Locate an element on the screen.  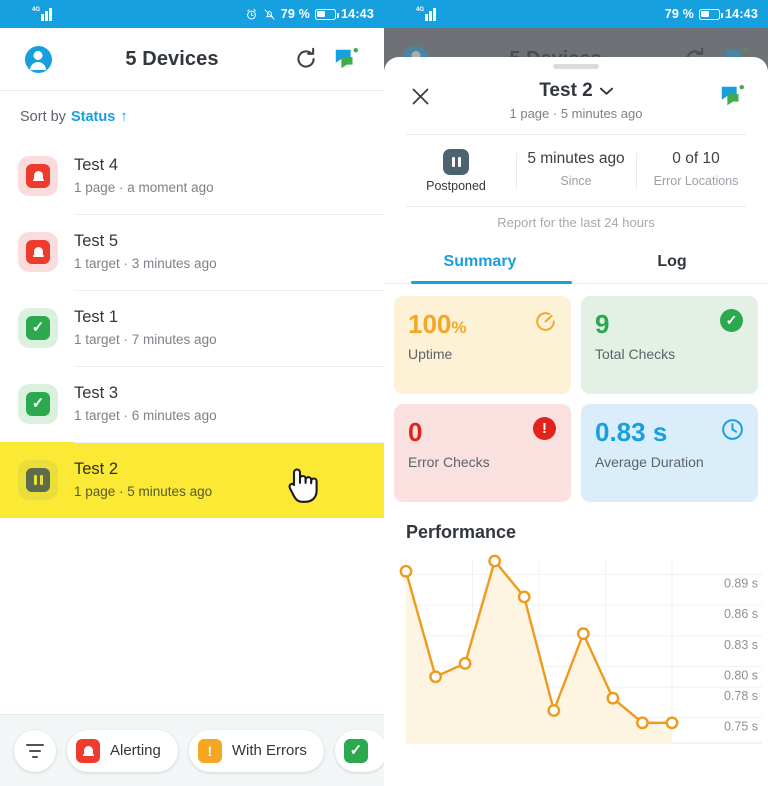
performance-chart: 0.89 s 0.86 s 0.83 s 0.80 s 0.78 s 0.75 s is located at coordinates (576, 656).